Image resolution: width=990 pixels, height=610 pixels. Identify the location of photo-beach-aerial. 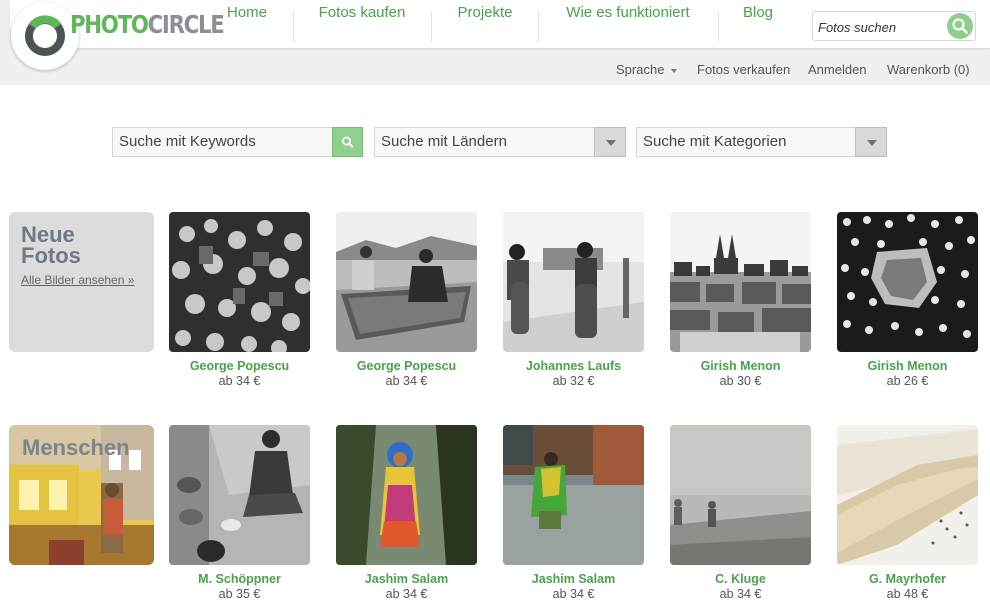
(907, 495).